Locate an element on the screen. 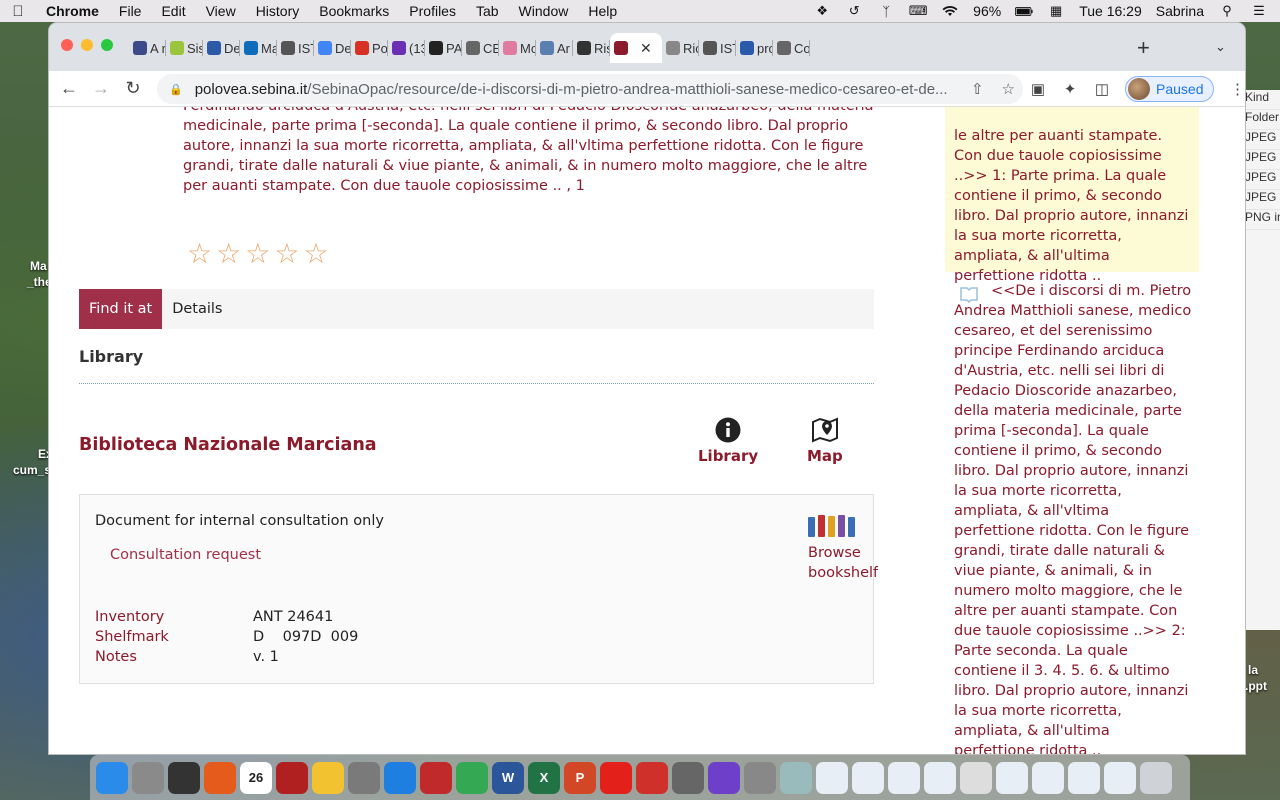  consultation-request-link: Consultation request is located at coordinates (185, 555).